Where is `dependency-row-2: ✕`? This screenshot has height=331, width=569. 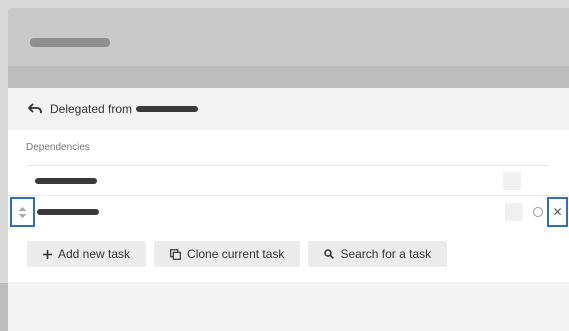 dependency-row-2: ✕ is located at coordinates (288, 212).